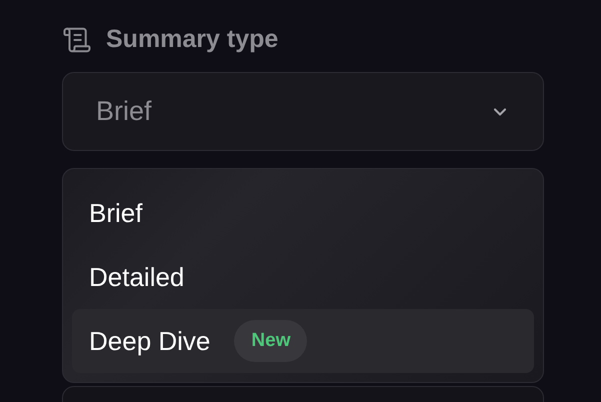 This screenshot has height=402, width=601. I want to click on dropdown-option: Deep Dive New, so click(303, 341).